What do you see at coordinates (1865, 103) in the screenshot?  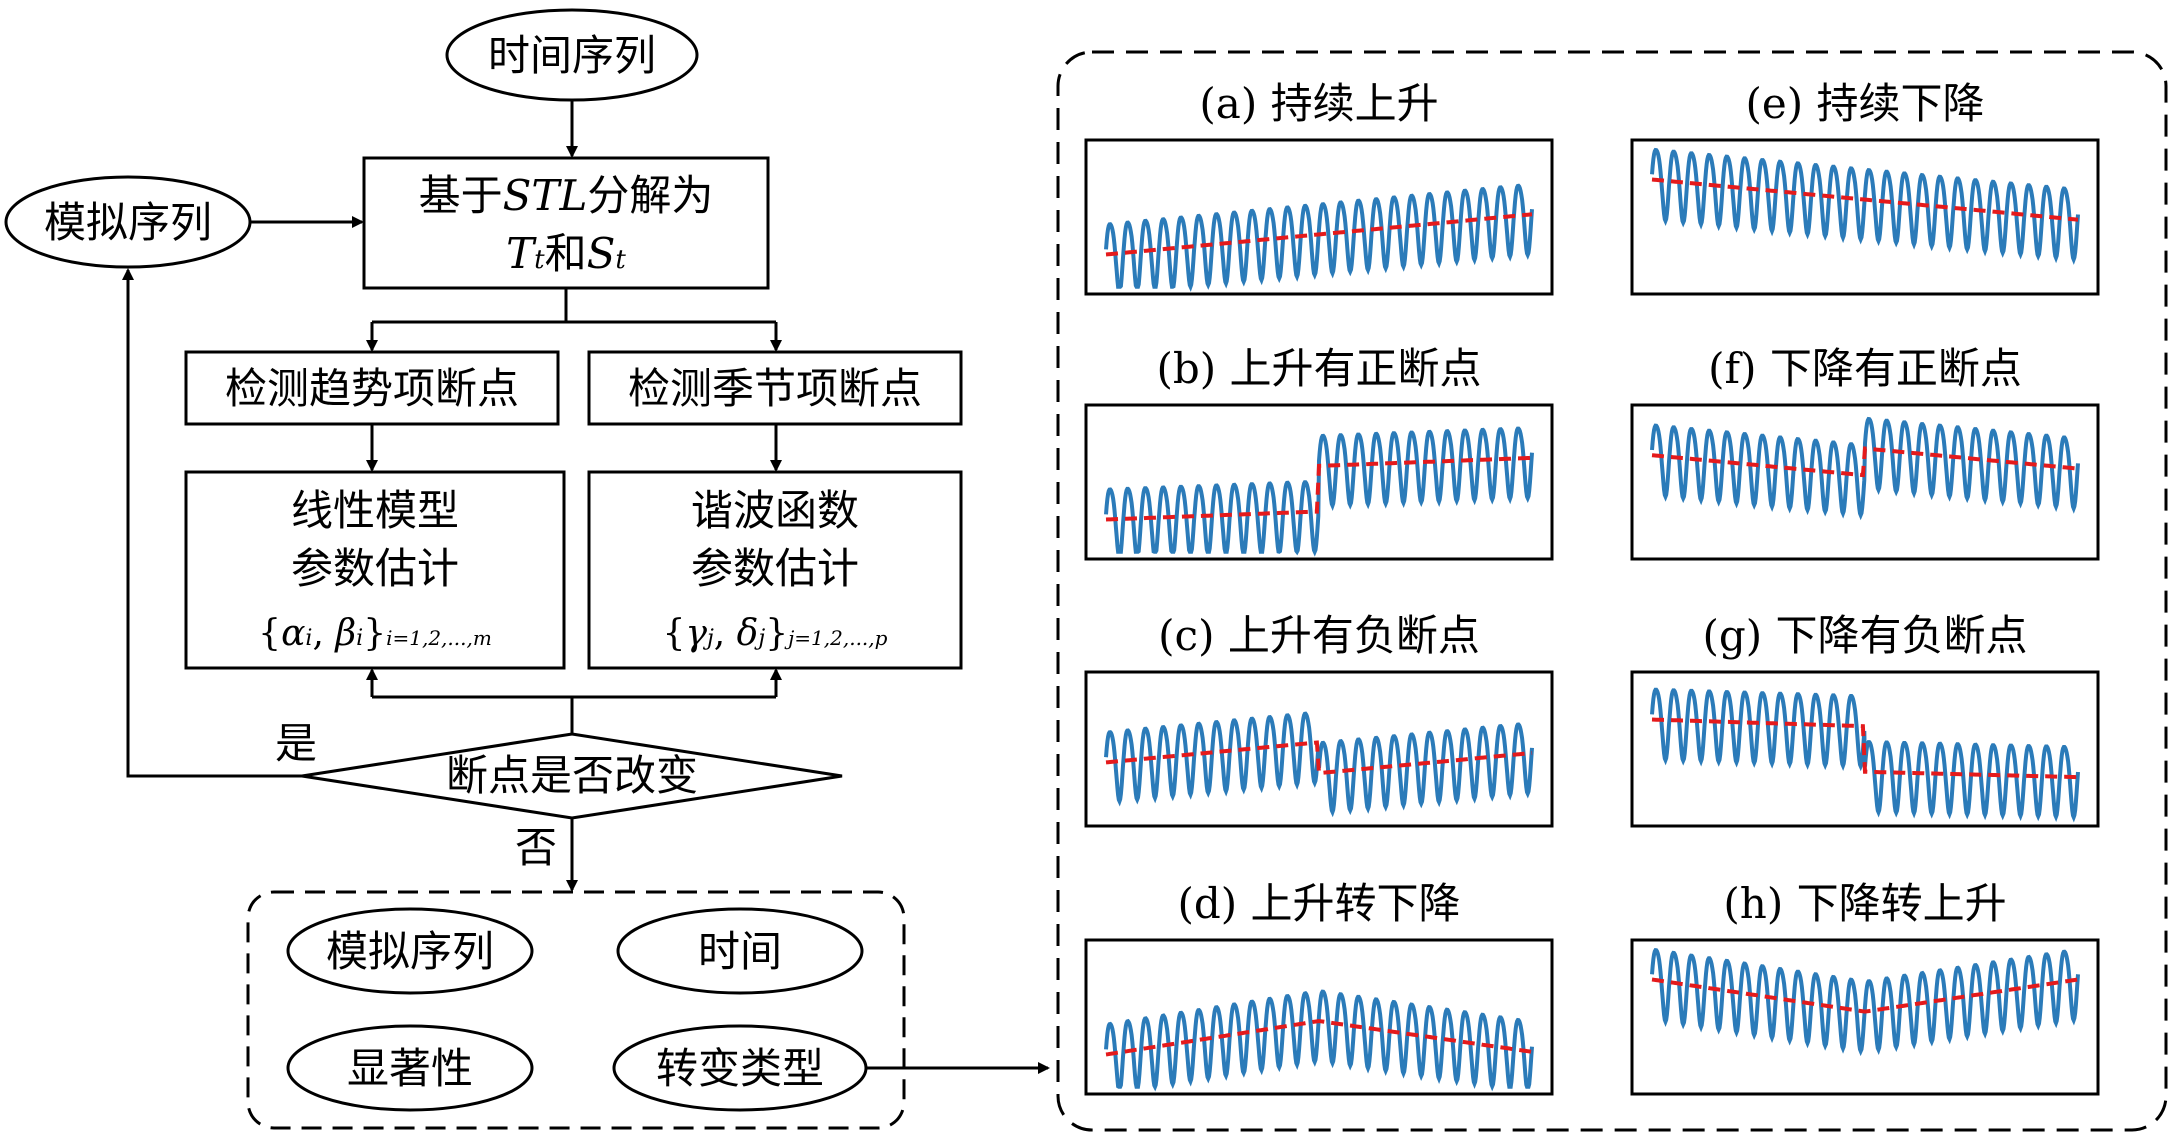 I see `panel-title: (e) 持续下降` at bounding box center [1865, 103].